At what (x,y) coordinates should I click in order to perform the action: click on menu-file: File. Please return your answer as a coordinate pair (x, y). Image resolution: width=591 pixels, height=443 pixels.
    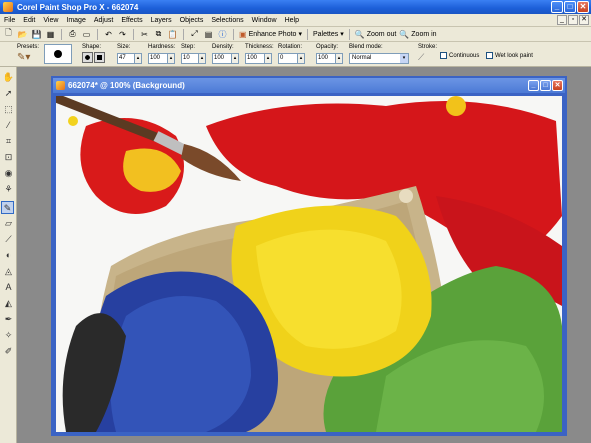
    Looking at the image, I should click on (9, 20).